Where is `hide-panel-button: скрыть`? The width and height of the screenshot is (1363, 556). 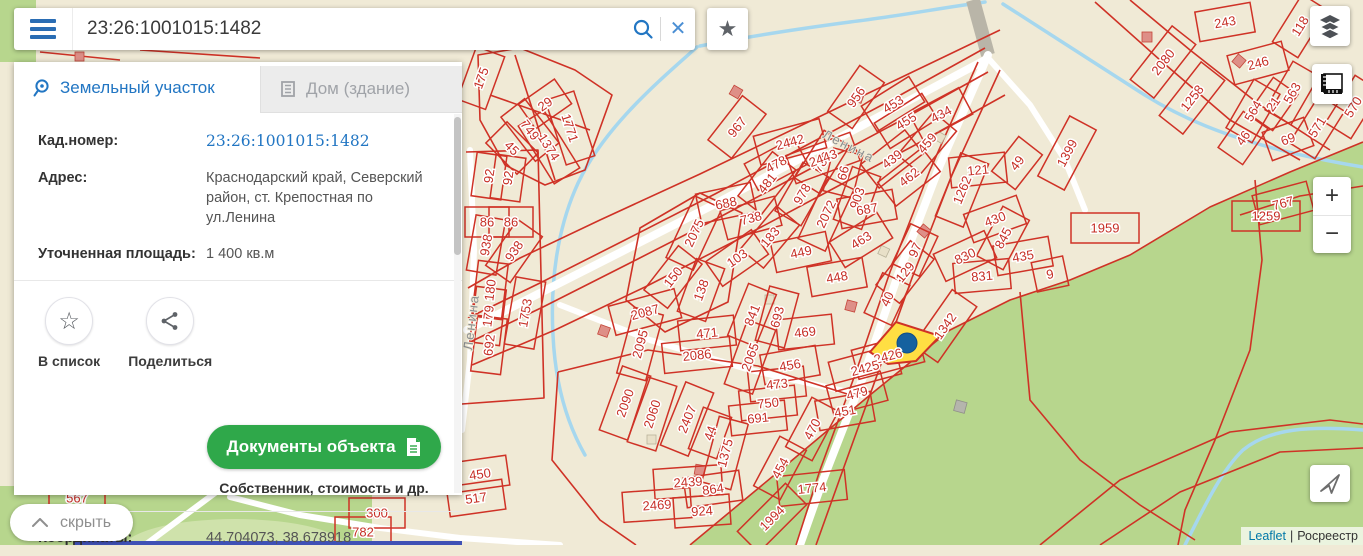
hide-panel-button: скрыть is located at coordinates (72, 522).